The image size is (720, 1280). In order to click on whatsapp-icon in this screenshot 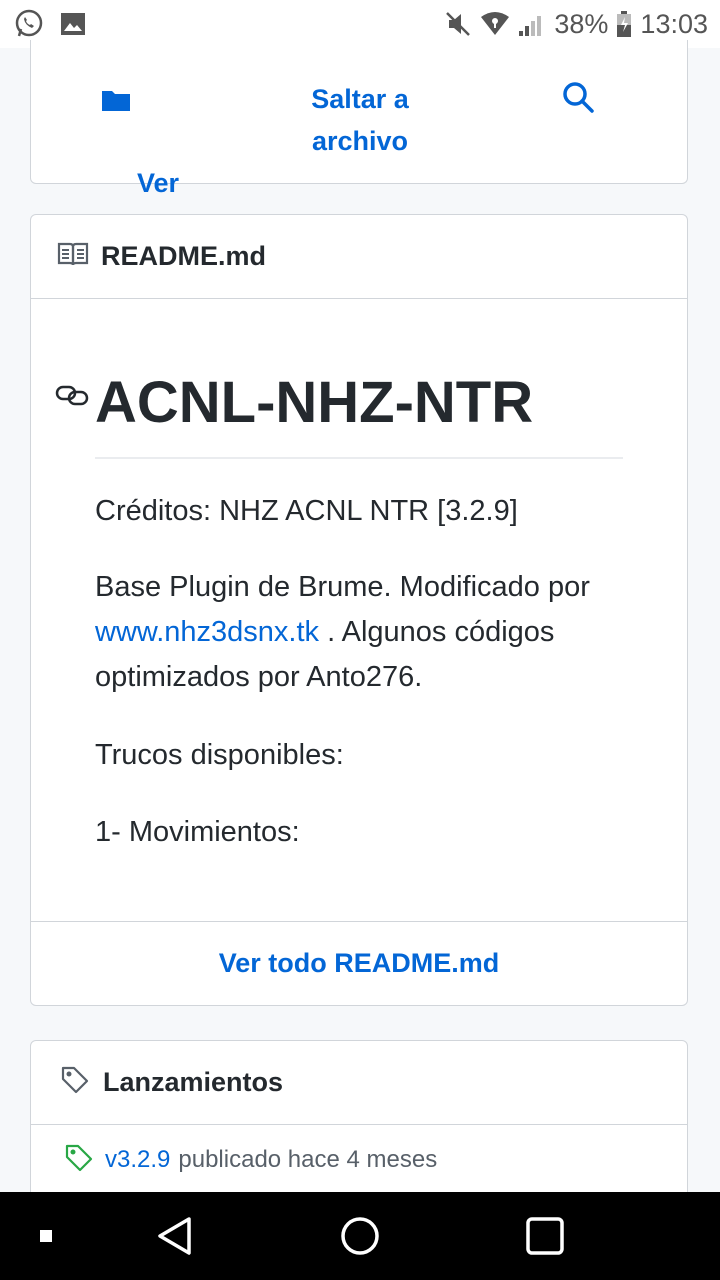, I will do `click(29, 24)`.